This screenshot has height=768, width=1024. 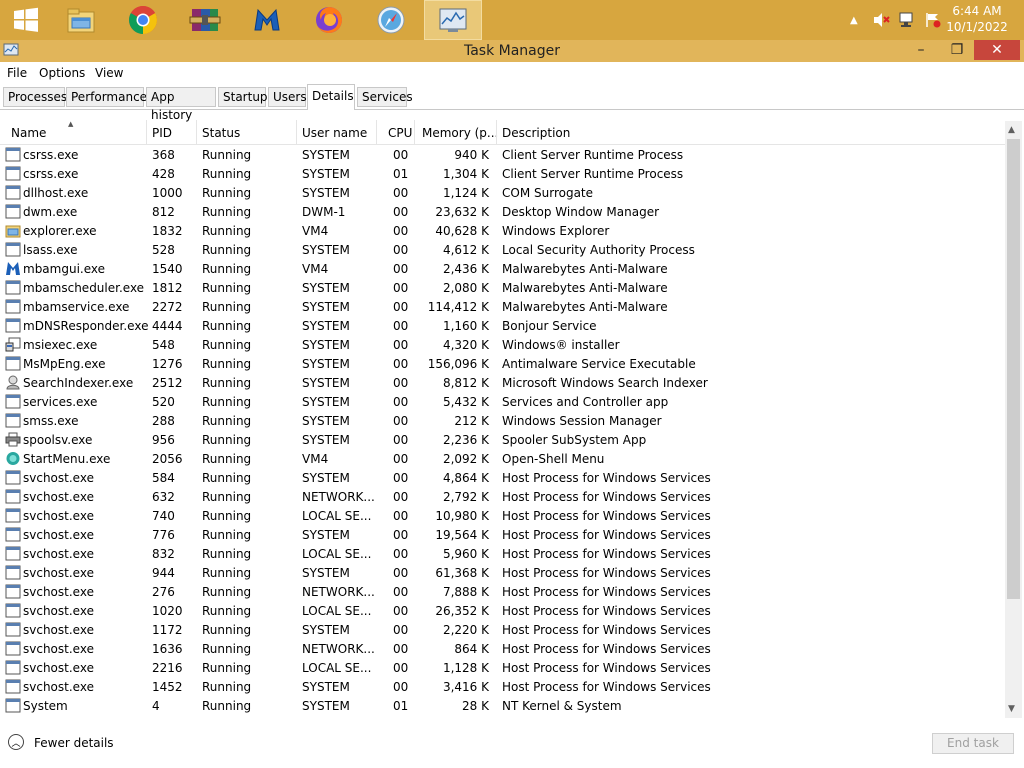 I want to click on explorer-icon, so click(x=13, y=230).